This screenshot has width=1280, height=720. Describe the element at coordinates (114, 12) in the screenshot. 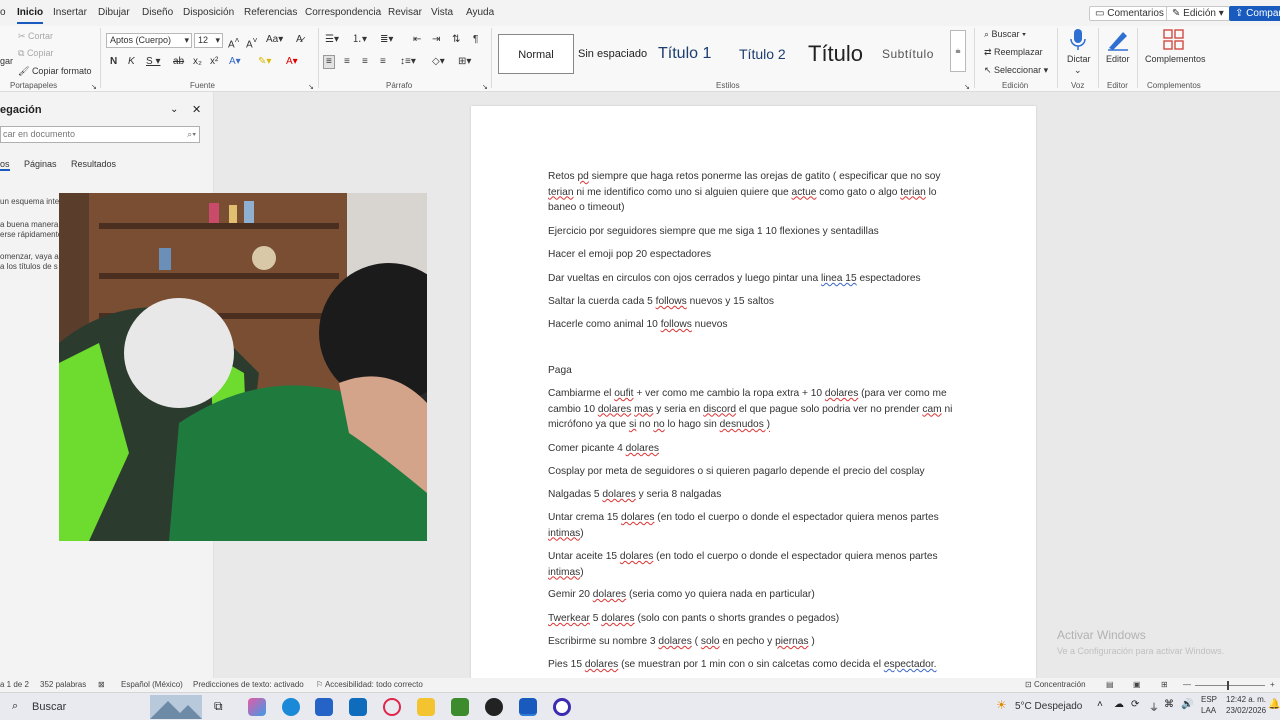

I see `tab-draw: Dibujar` at that location.